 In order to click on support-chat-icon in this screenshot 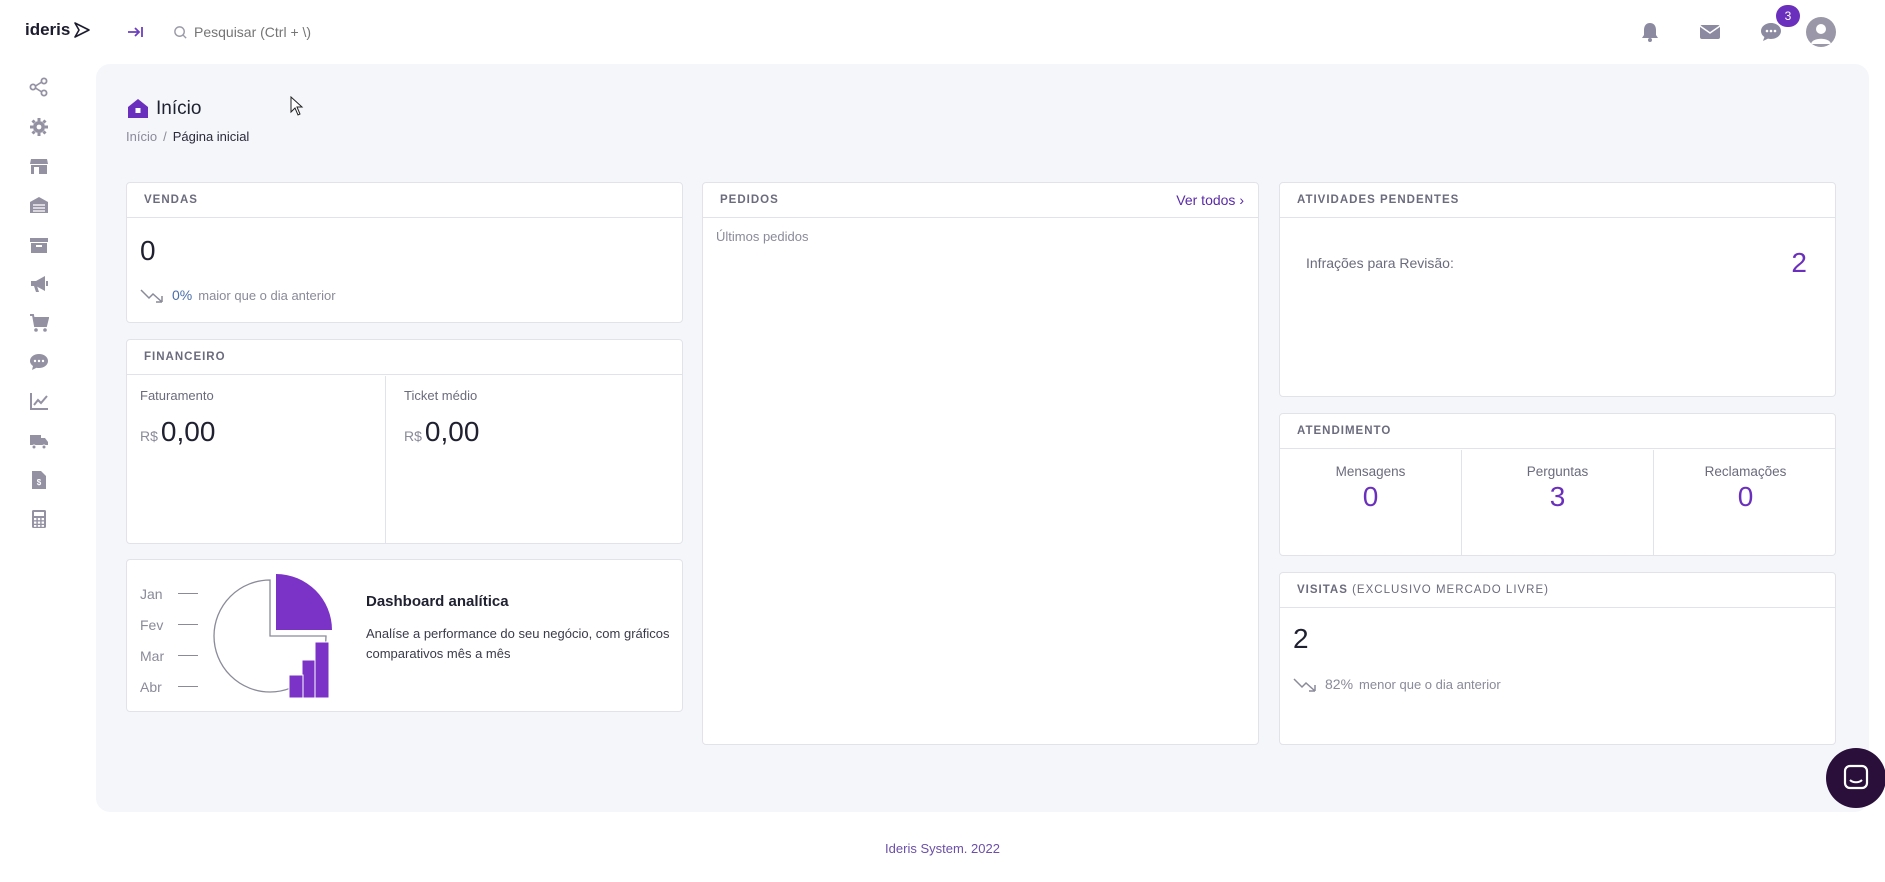, I will do `click(1856, 777)`.